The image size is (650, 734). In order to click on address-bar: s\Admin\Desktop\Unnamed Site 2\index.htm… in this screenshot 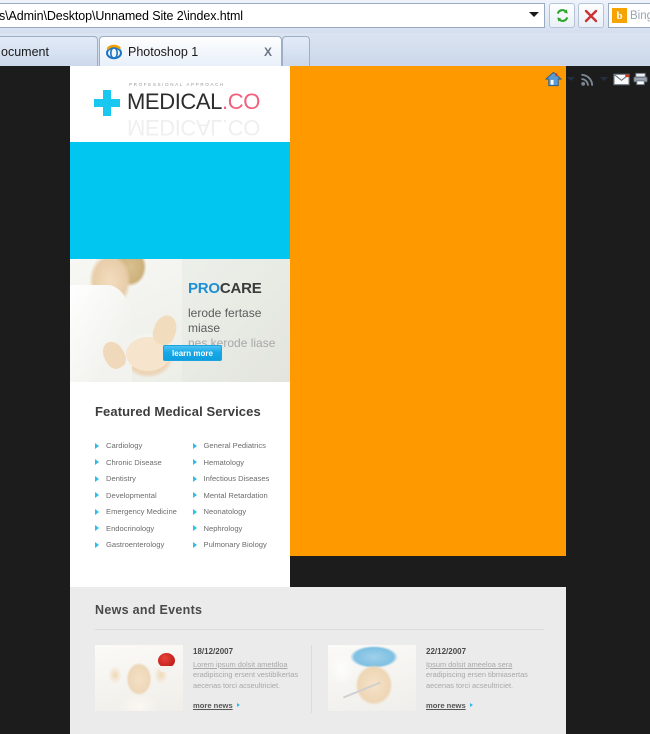, I will do `click(272, 15)`.